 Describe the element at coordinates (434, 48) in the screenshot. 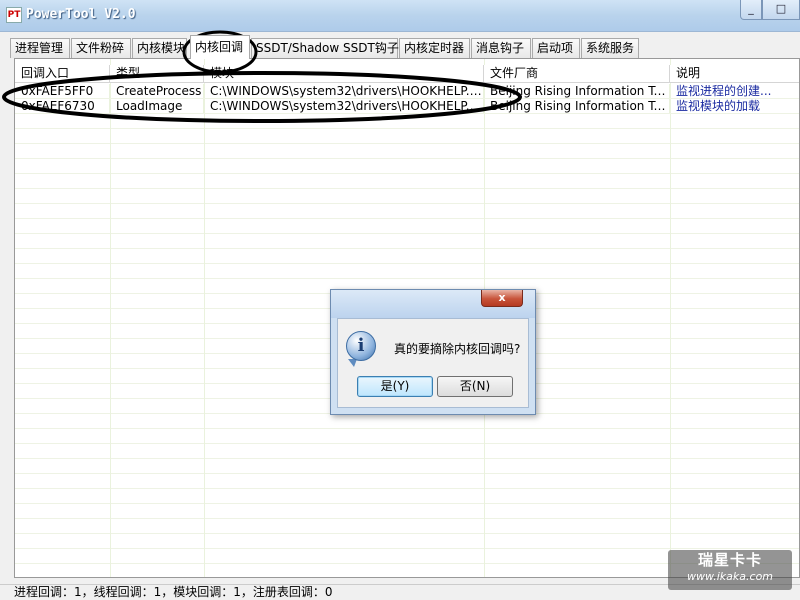

I see `tab-kernel-timers: 内核定时器` at that location.